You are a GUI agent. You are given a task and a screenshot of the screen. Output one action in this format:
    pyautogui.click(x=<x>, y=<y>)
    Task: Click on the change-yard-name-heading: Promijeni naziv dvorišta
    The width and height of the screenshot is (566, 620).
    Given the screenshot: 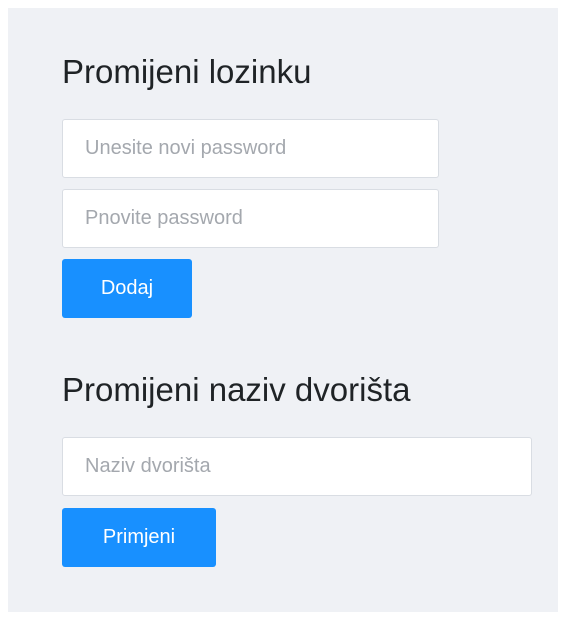 What is the action you would take?
    pyautogui.click(x=236, y=389)
    